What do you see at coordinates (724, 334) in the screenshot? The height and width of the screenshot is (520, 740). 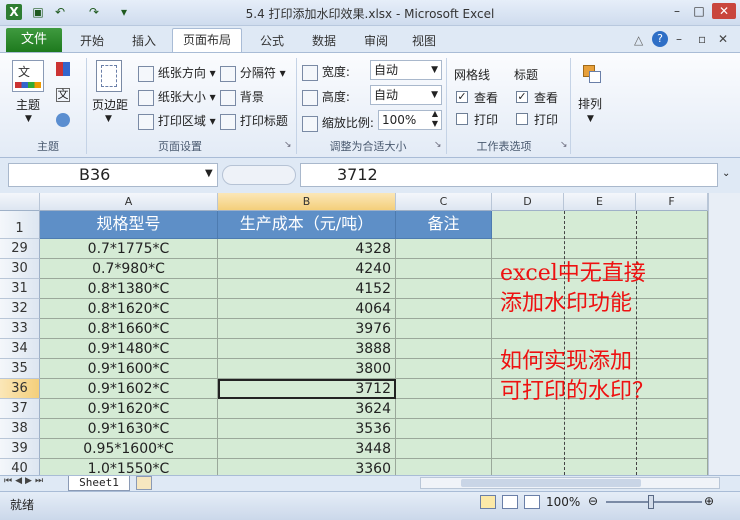 I see `vertical-scrollbar` at bounding box center [724, 334].